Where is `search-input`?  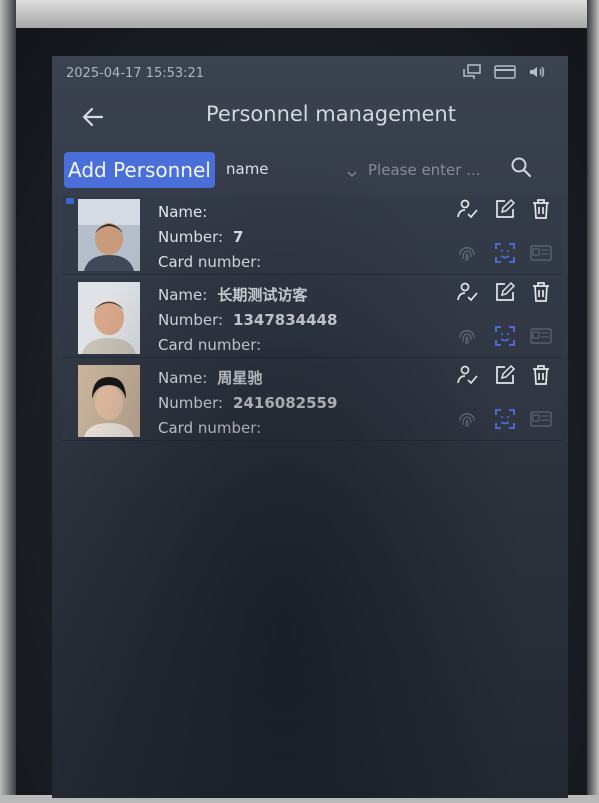
search-input is located at coordinates (431, 170).